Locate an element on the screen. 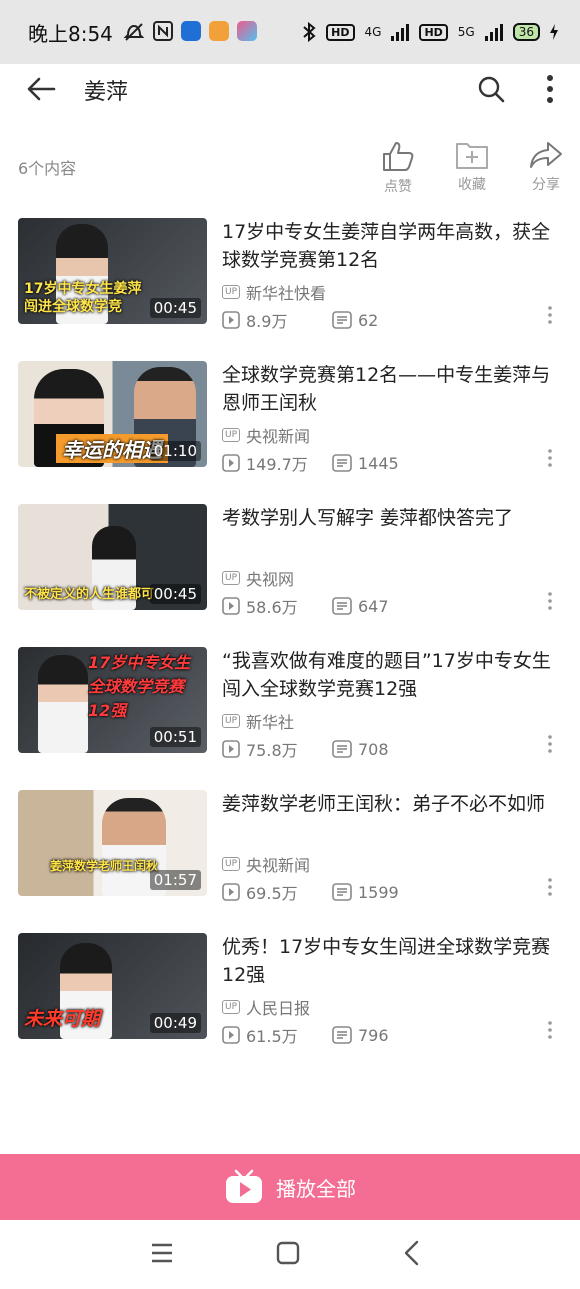 Image resolution: width=580 pixels, height=1289 pixels. video-stats: 61.5万 796 is located at coordinates (305, 1035).